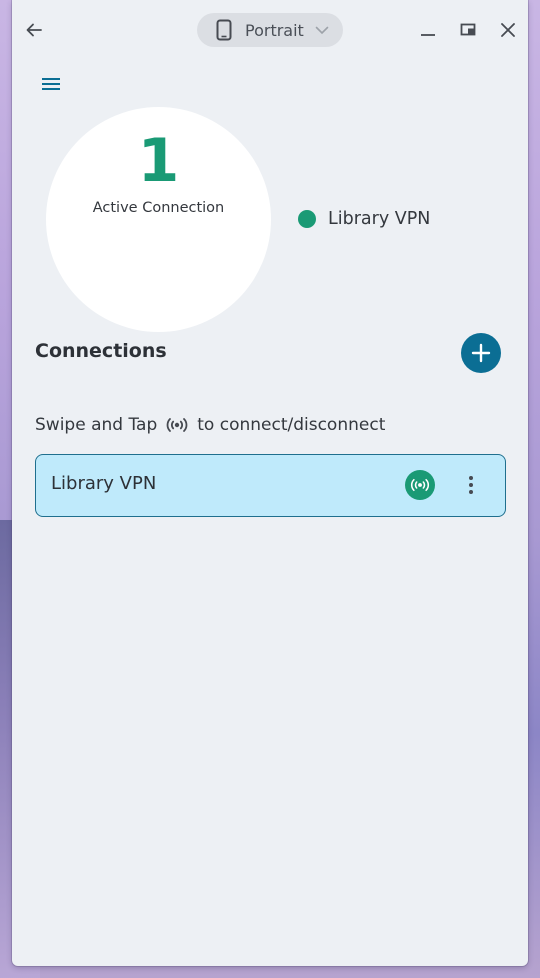 The width and height of the screenshot is (540, 978). I want to click on minimize-icon, so click(428, 35).